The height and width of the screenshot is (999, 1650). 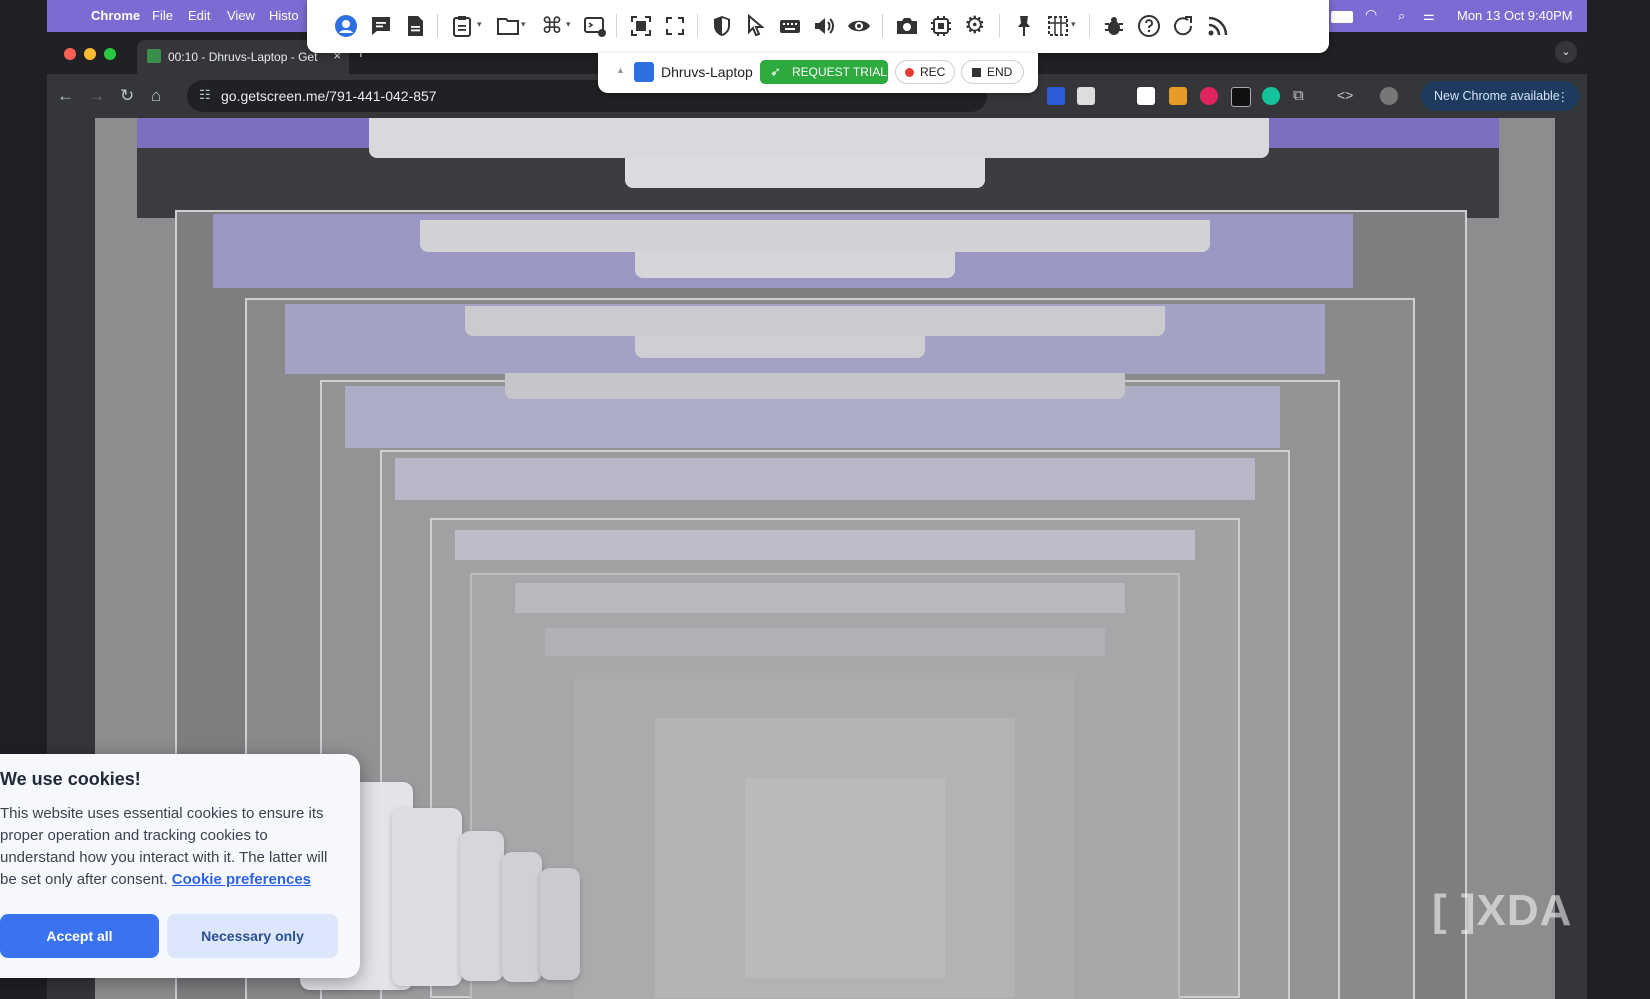 I want to click on getscreen-session-bar: ▲ Dhruvs-Laptop ➶ REQUEST TRIAL REC END, so click(x=818, y=73).